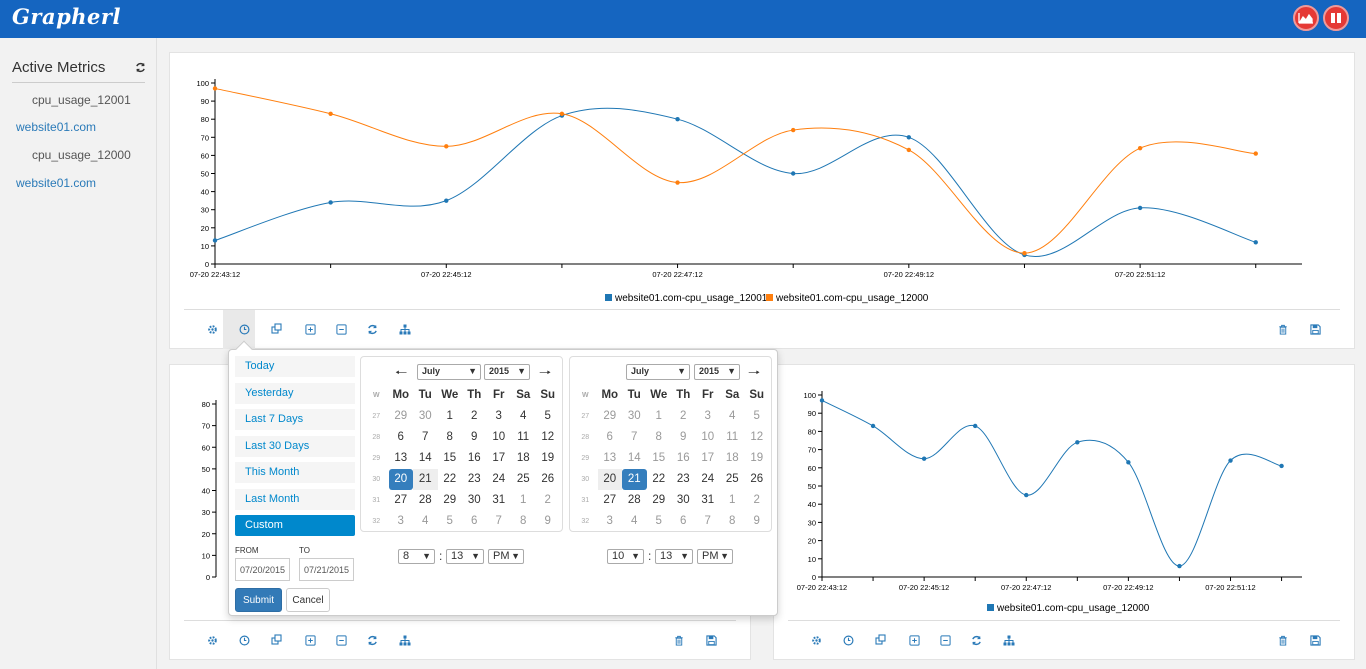  What do you see at coordinates (295, 419) in the screenshot?
I see `range-option: Last 7 Days` at bounding box center [295, 419].